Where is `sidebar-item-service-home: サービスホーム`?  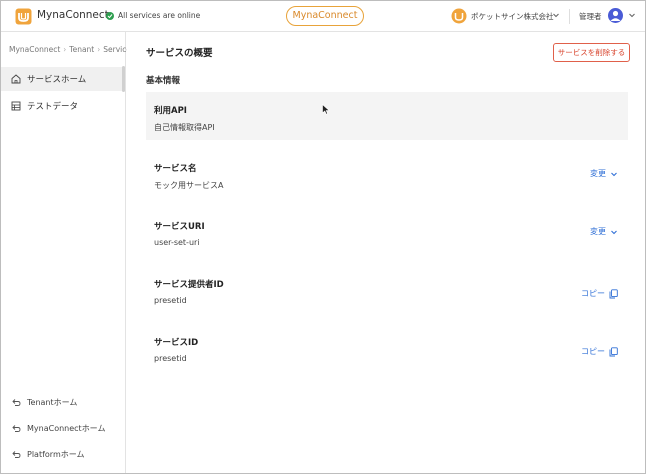
sidebar-item-service-home: サービスホーム is located at coordinates (63, 79).